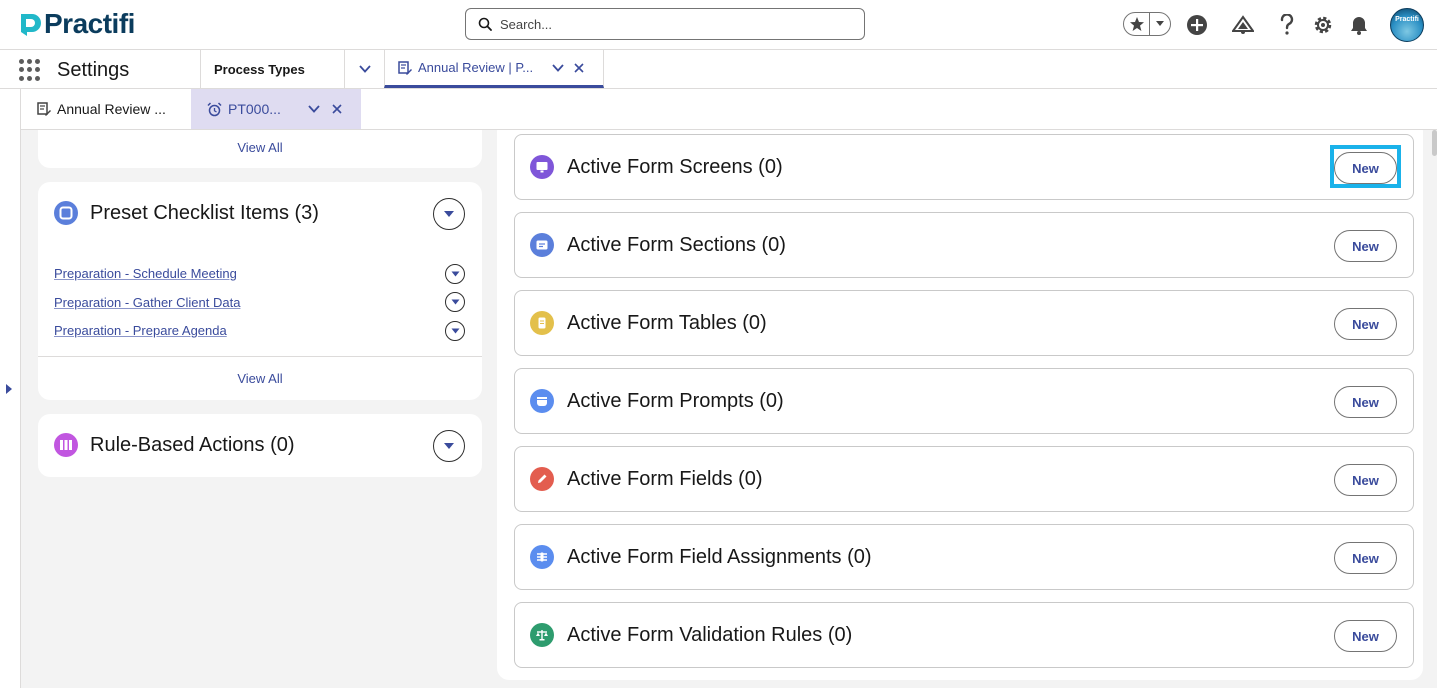  What do you see at coordinates (66, 445) in the screenshot?
I see `rule-actions-icon` at bounding box center [66, 445].